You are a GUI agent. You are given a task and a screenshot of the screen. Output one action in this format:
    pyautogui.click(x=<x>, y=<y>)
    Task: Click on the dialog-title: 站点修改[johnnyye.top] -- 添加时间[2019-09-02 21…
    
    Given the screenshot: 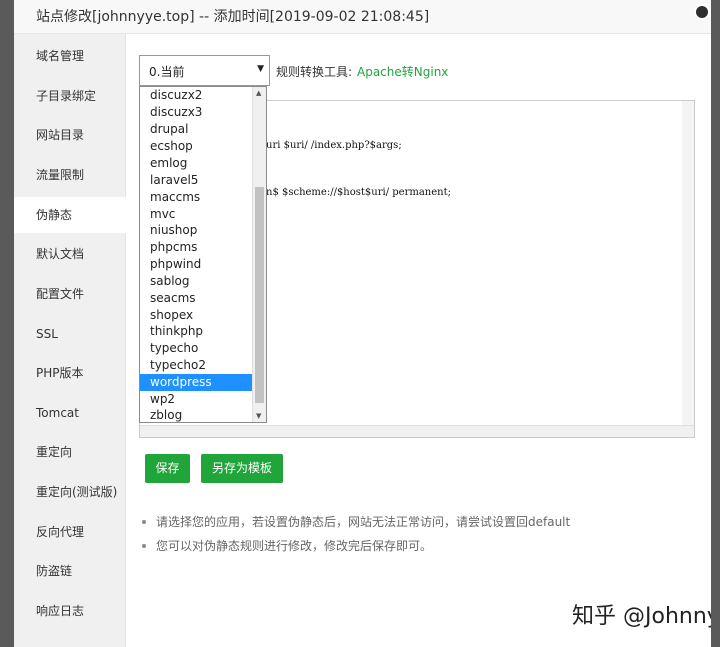 What is the action you would take?
    pyautogui.click(x=233, y=17)
    